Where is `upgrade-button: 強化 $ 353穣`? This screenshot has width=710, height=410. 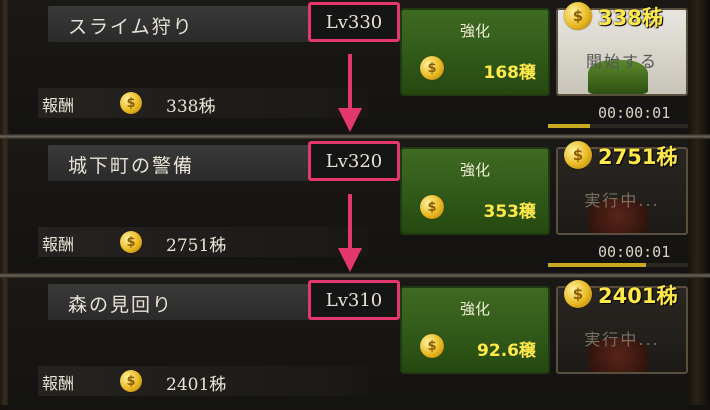
upgrade-button: 強化 $ 353穣 is located at coordinates (475, 191).